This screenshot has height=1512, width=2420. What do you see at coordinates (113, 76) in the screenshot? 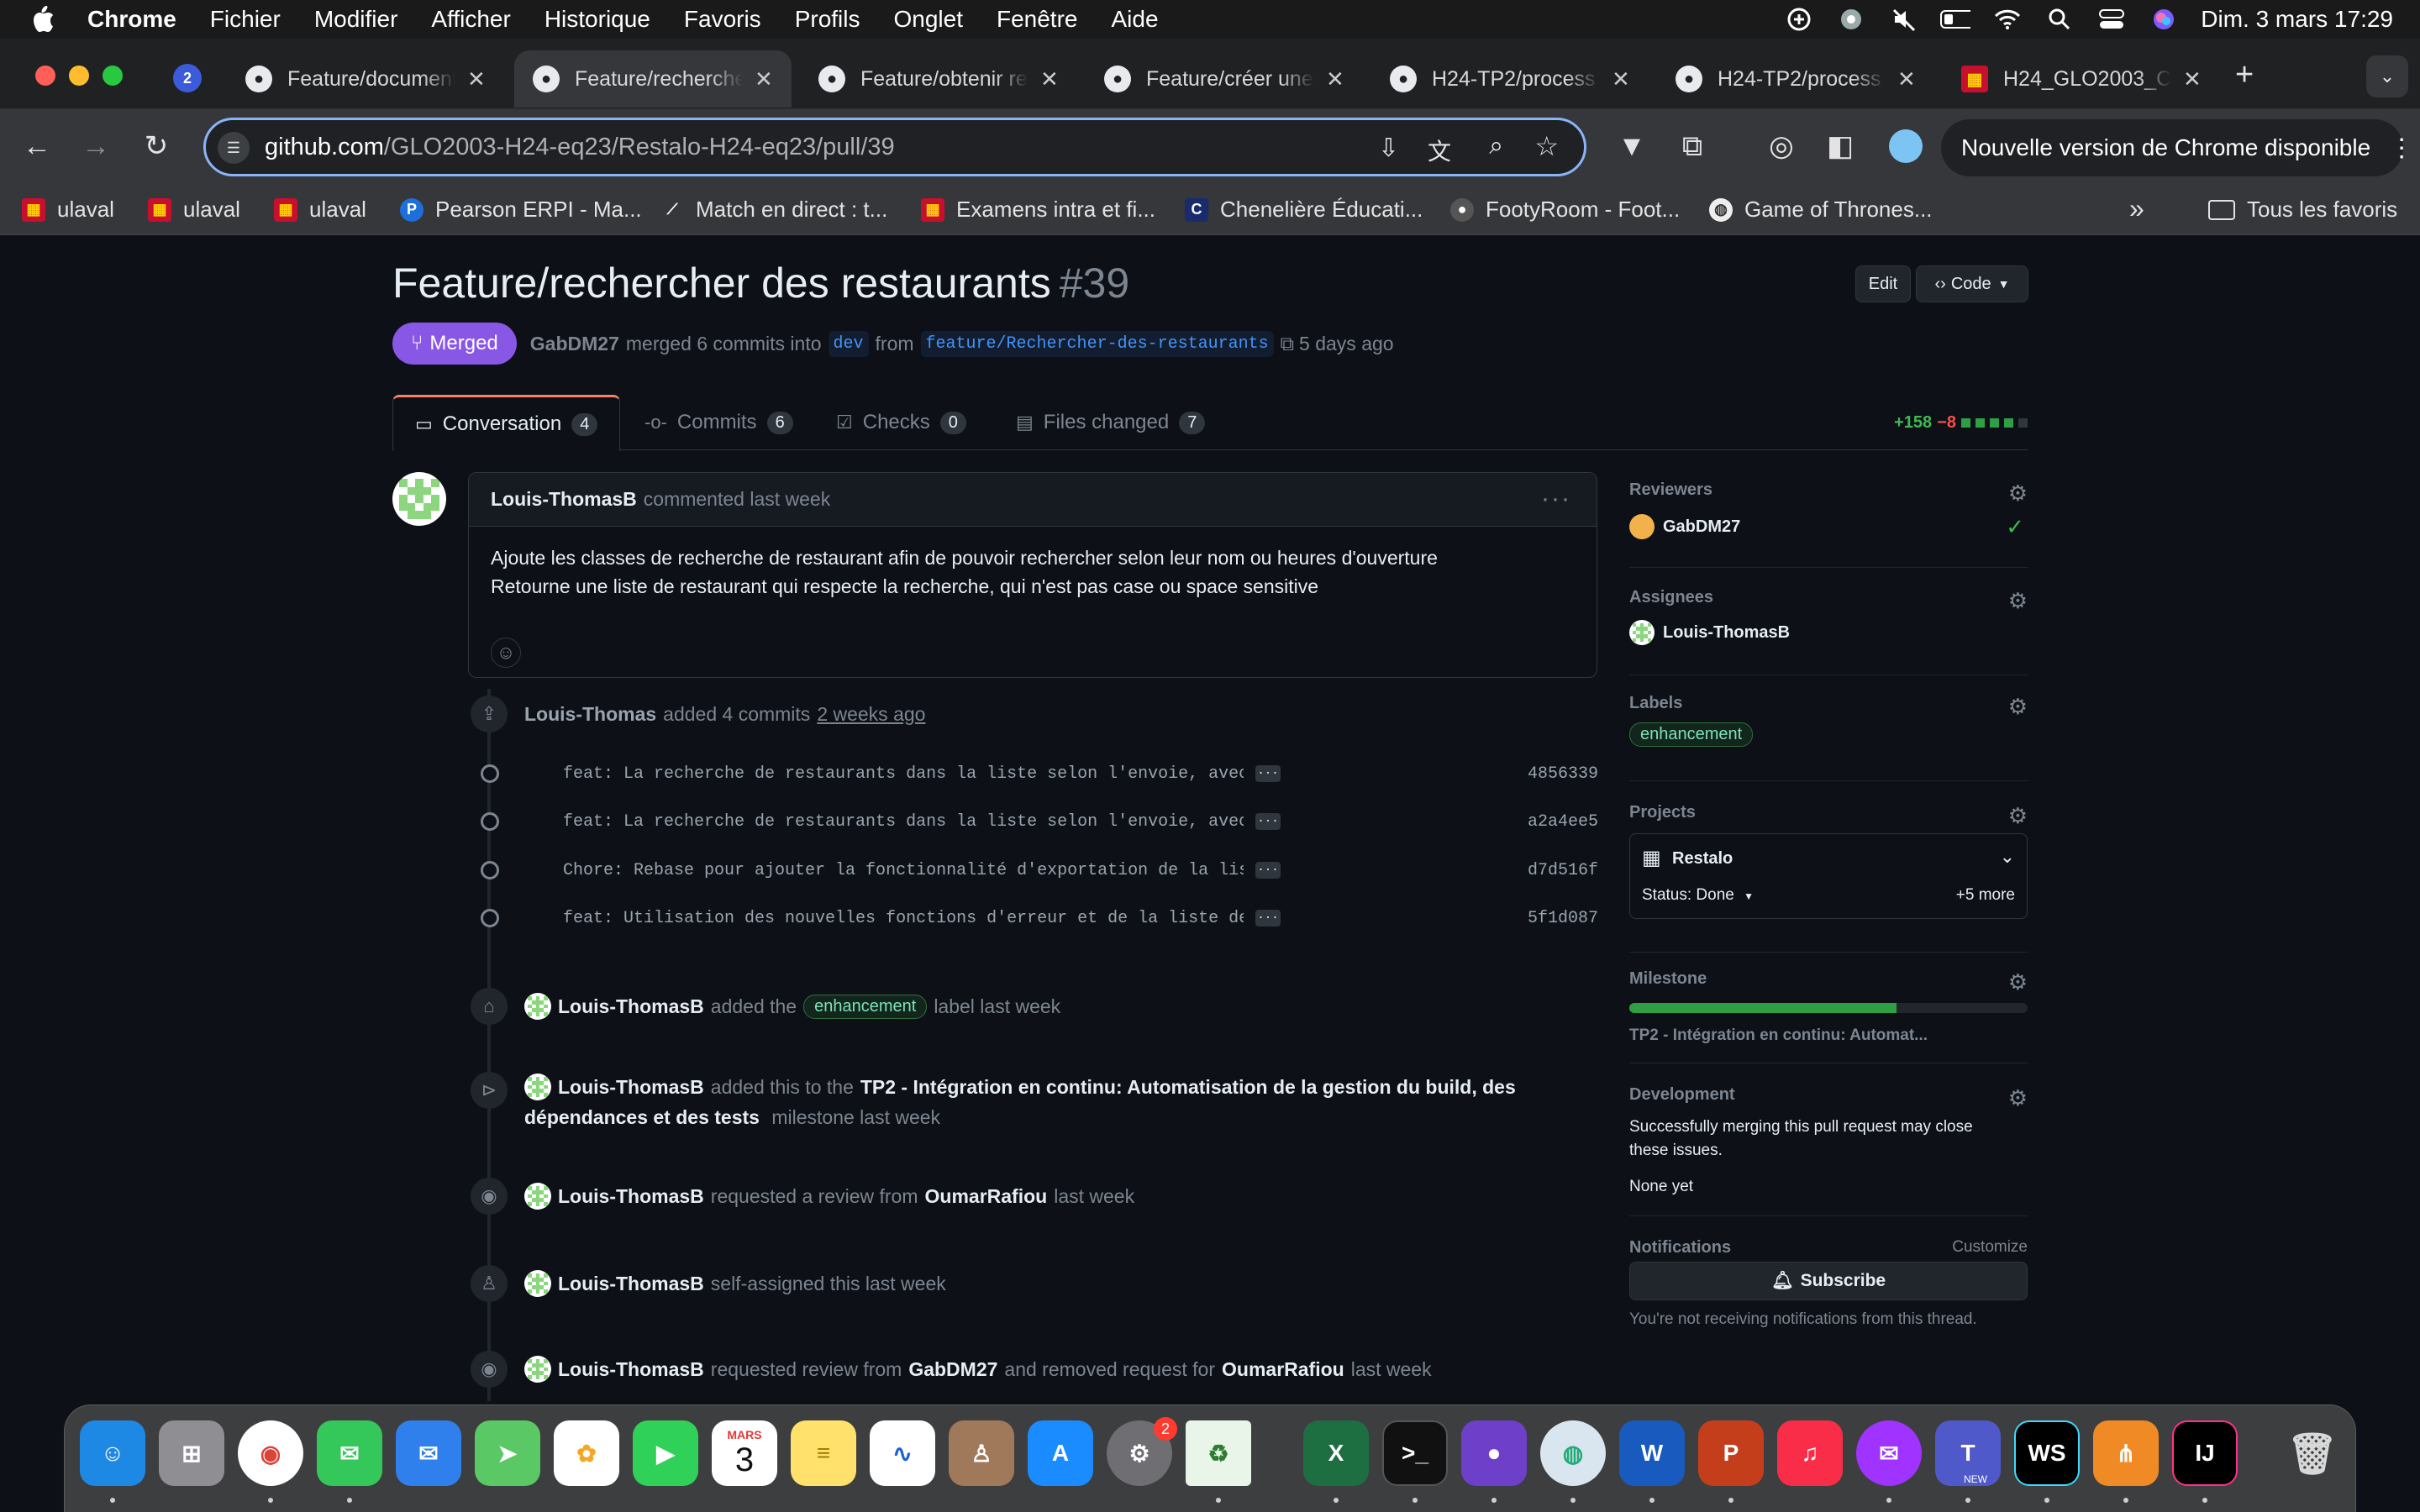
I see `window-zoom-button` at bounding box center [113, 76].